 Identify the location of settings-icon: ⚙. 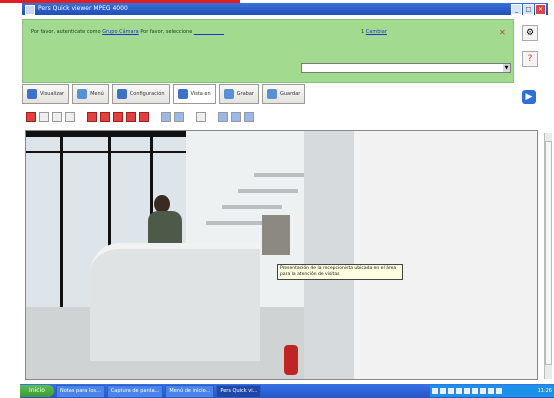
(530, 33).